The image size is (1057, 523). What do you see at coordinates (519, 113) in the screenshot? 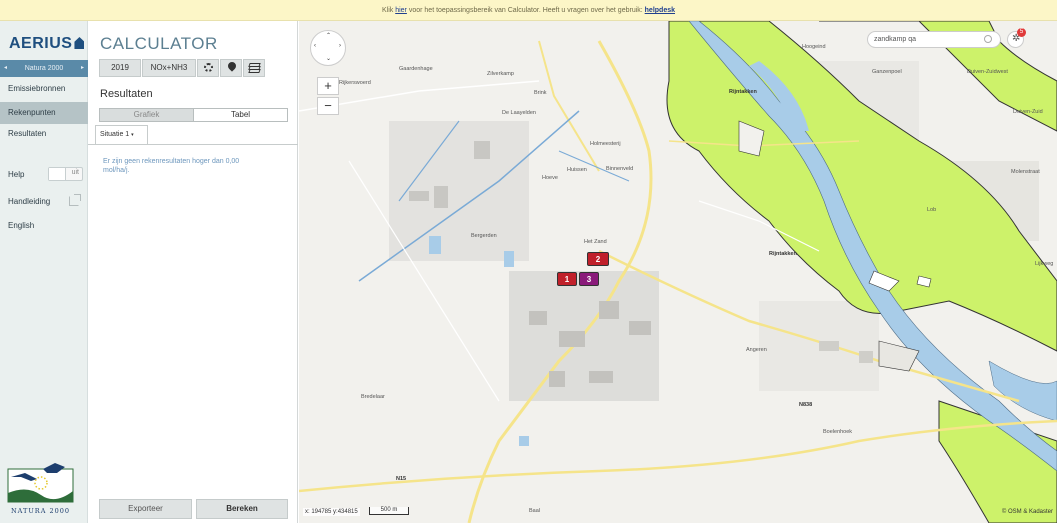
I see `map-label: De Laayelden` at bounding box center [519, 113].